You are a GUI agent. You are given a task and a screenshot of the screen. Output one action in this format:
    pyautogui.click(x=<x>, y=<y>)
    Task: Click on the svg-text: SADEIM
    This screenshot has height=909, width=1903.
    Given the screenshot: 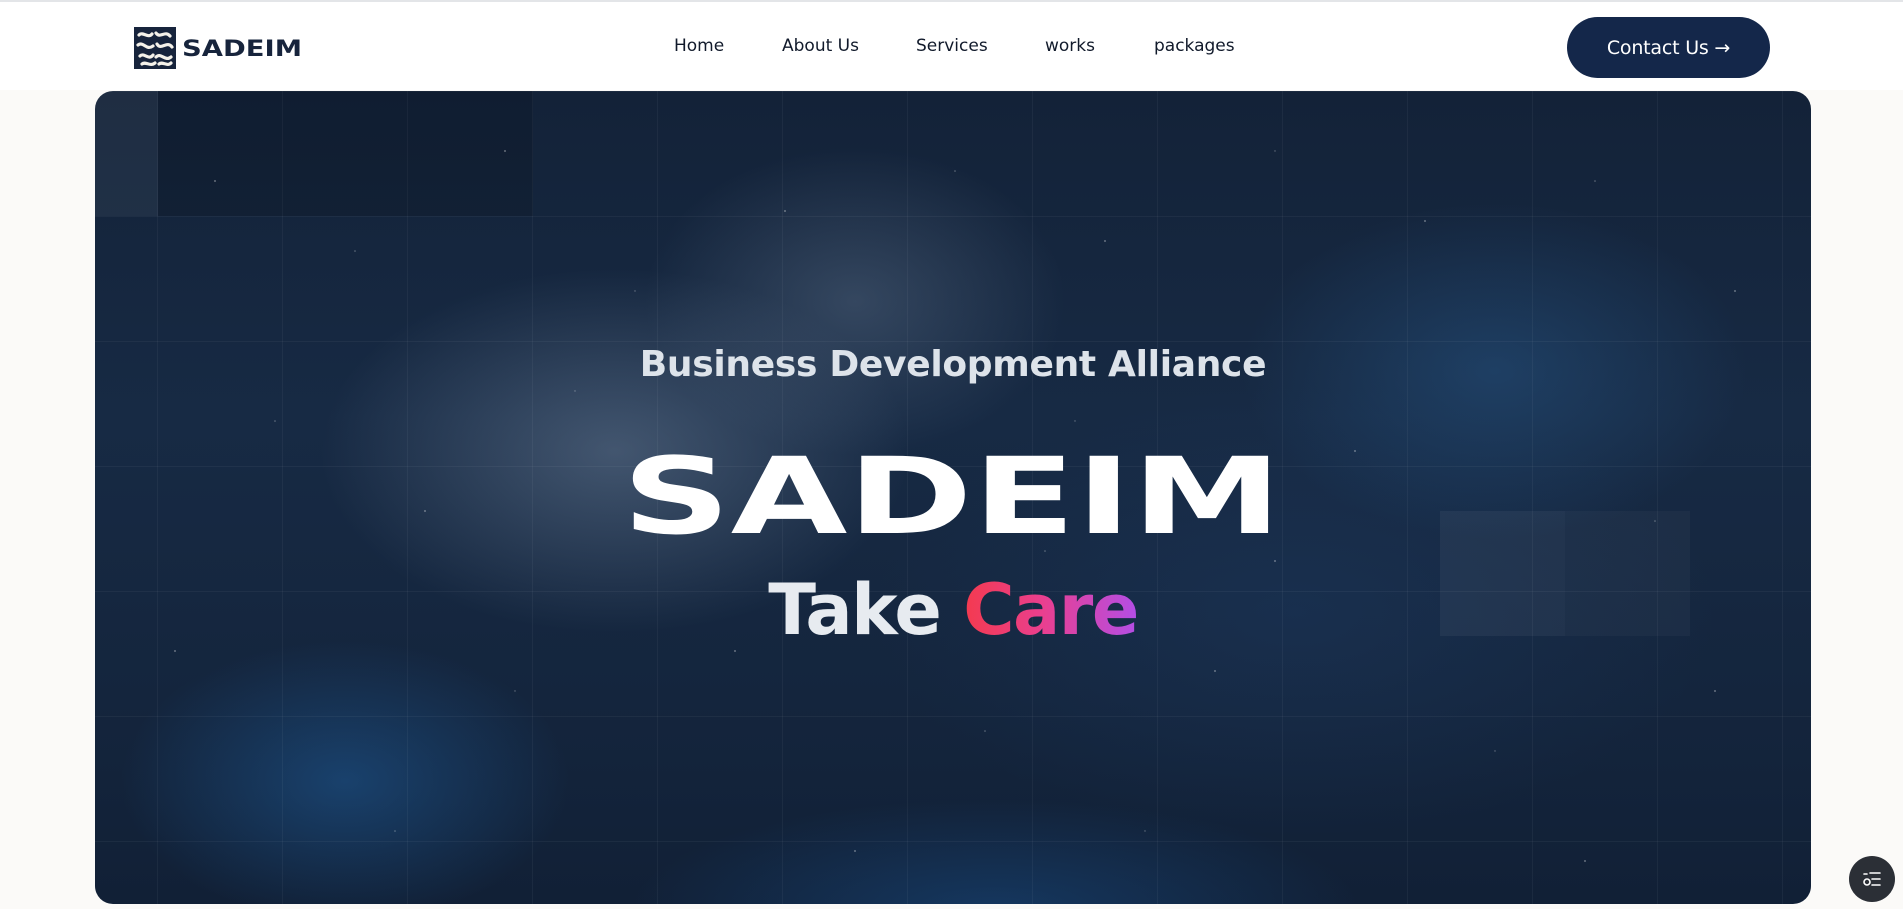 What is the action you would take?
    pyautogui.click(x=952, y=493)
    